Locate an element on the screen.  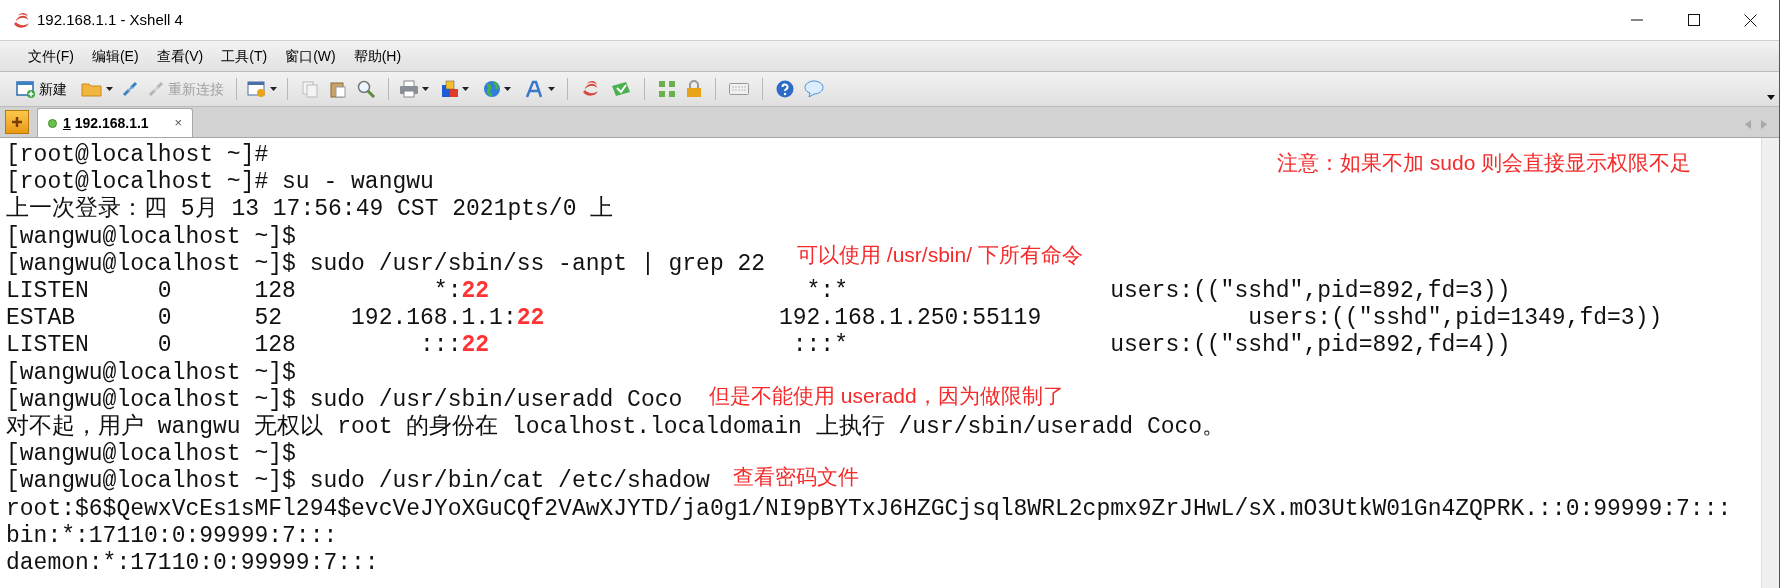
terminal-line: [wangwu@localhost ~]$ sudo /usr/bin/cat /etc/shadow is located at coordinates (358, 482).